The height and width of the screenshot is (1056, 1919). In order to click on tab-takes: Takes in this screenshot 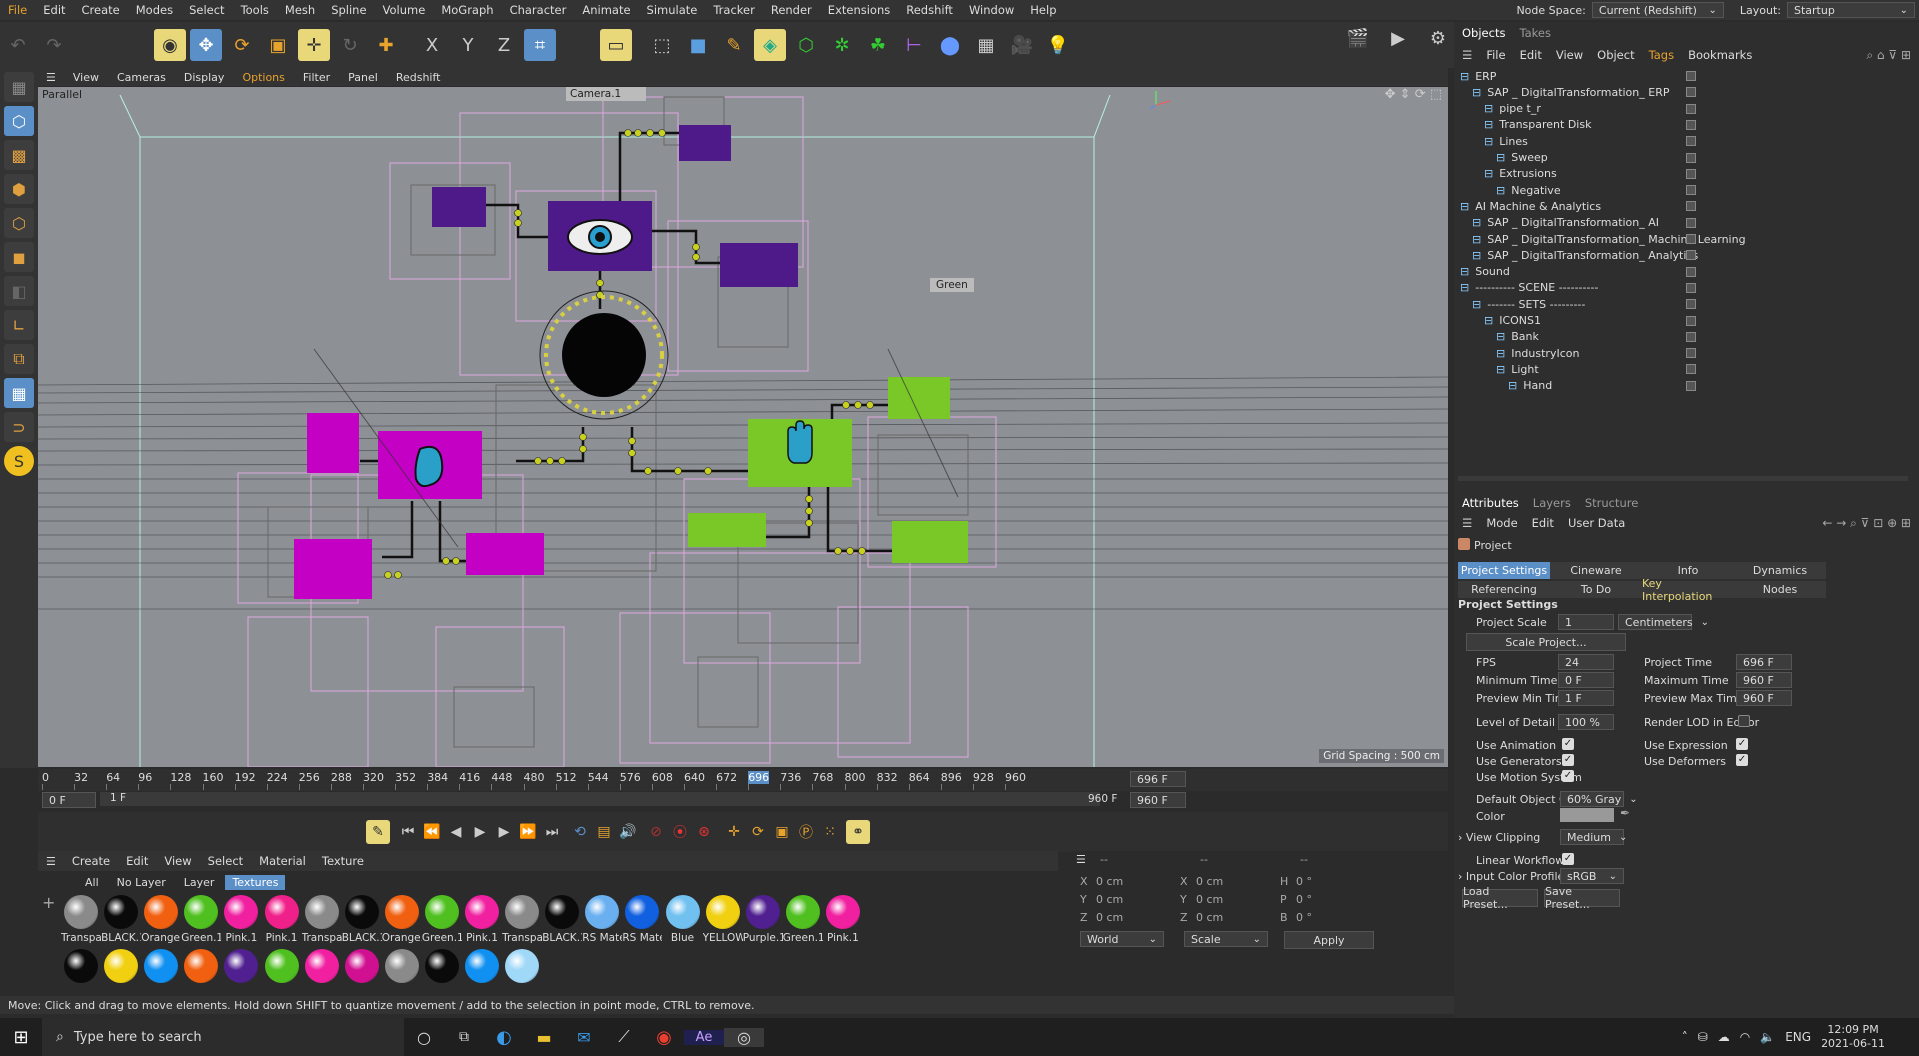, I will do `click(1535, 33)`.